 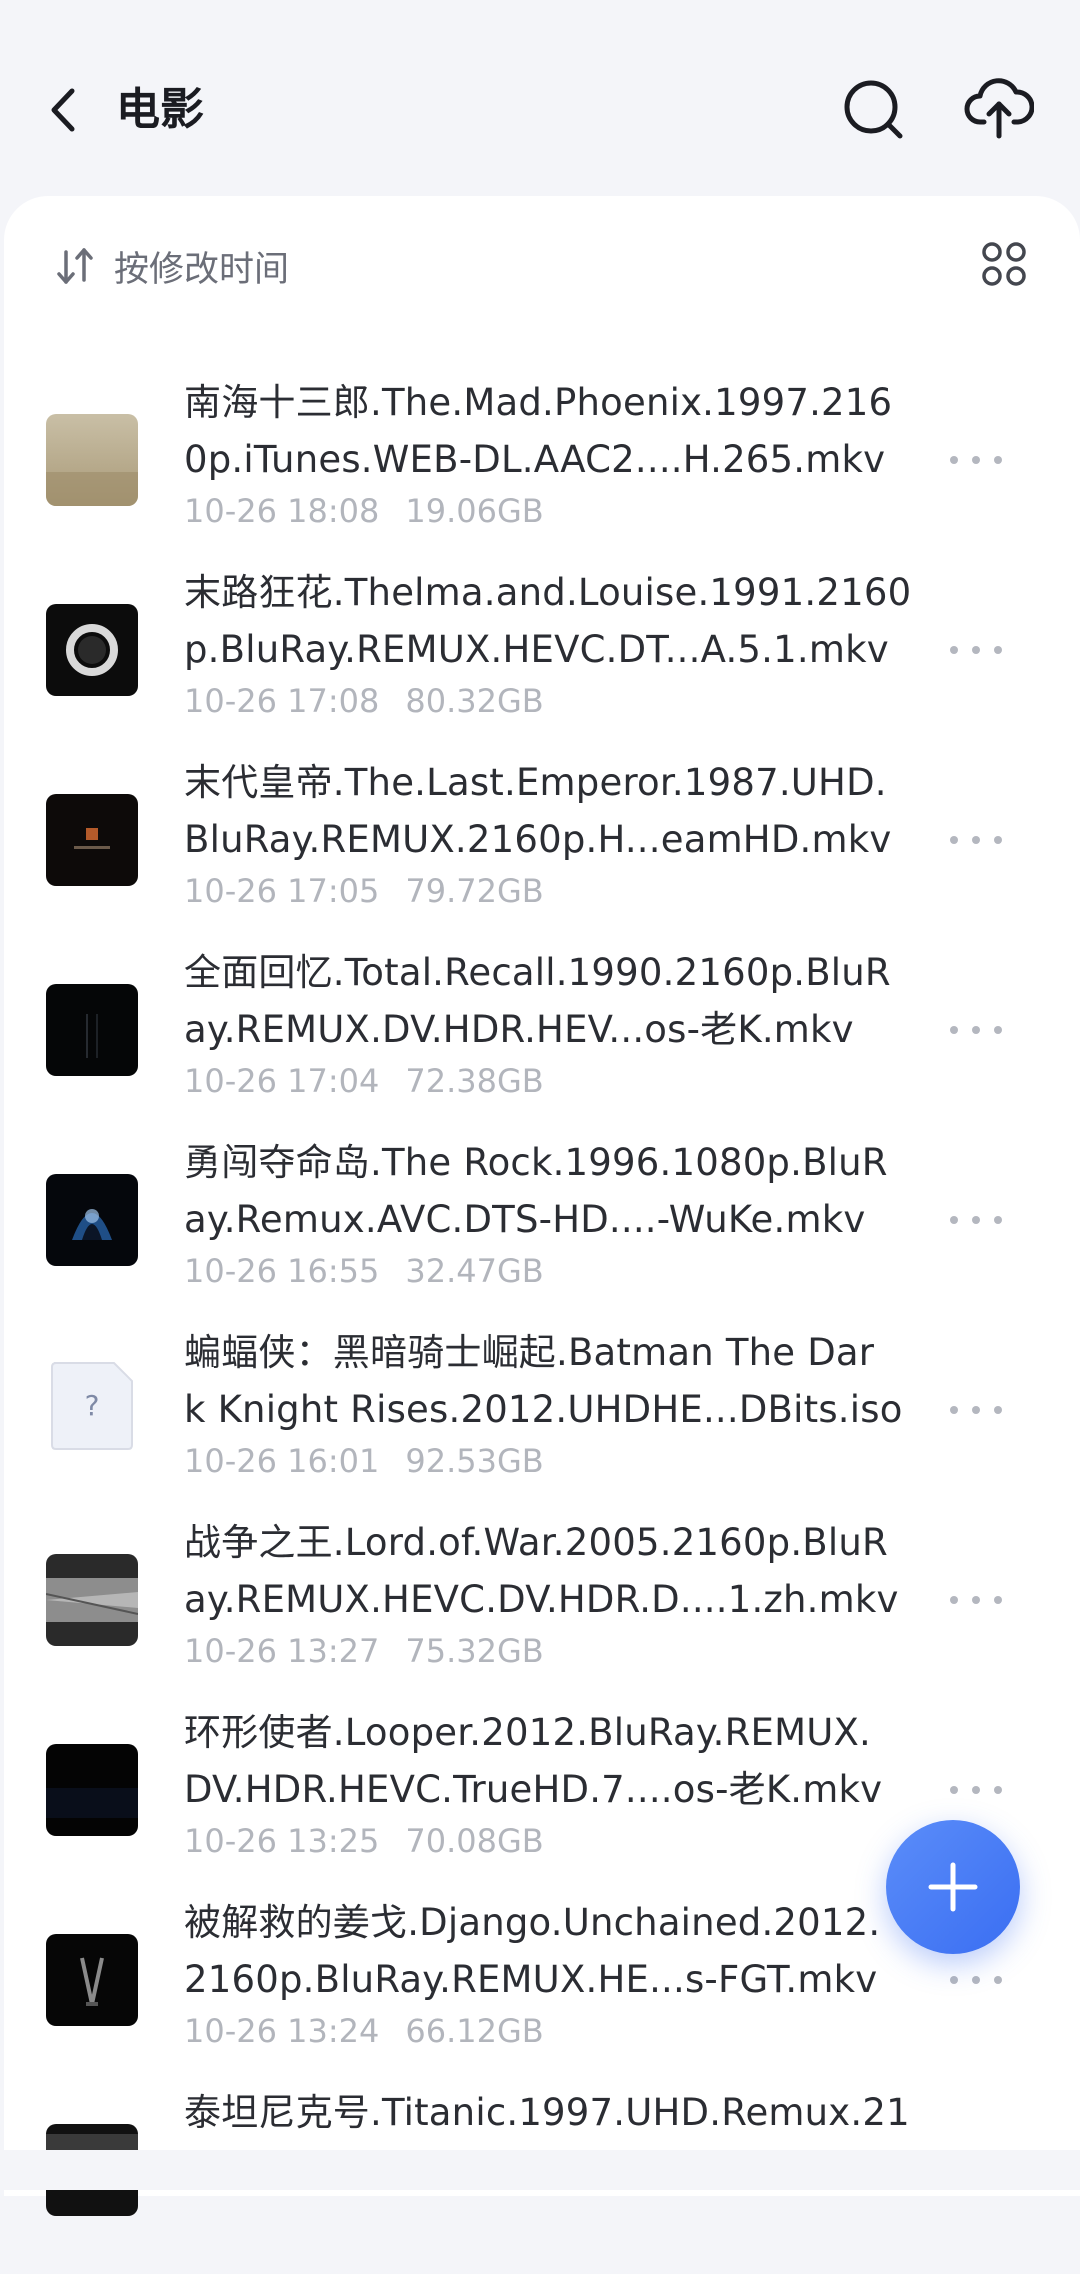 What do you see at coordinates (75, 266) in the screenshot?
I see `sort-icon` at bounding box center [75, 266].